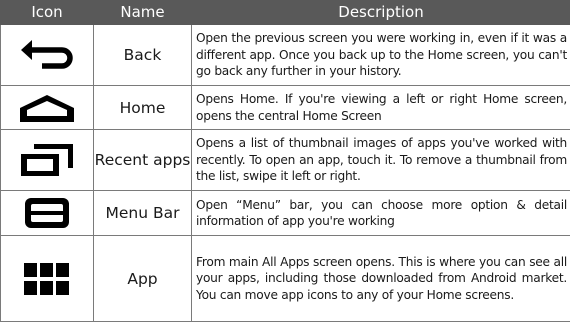  I want to click on header-name: Name, so click(142, 12).